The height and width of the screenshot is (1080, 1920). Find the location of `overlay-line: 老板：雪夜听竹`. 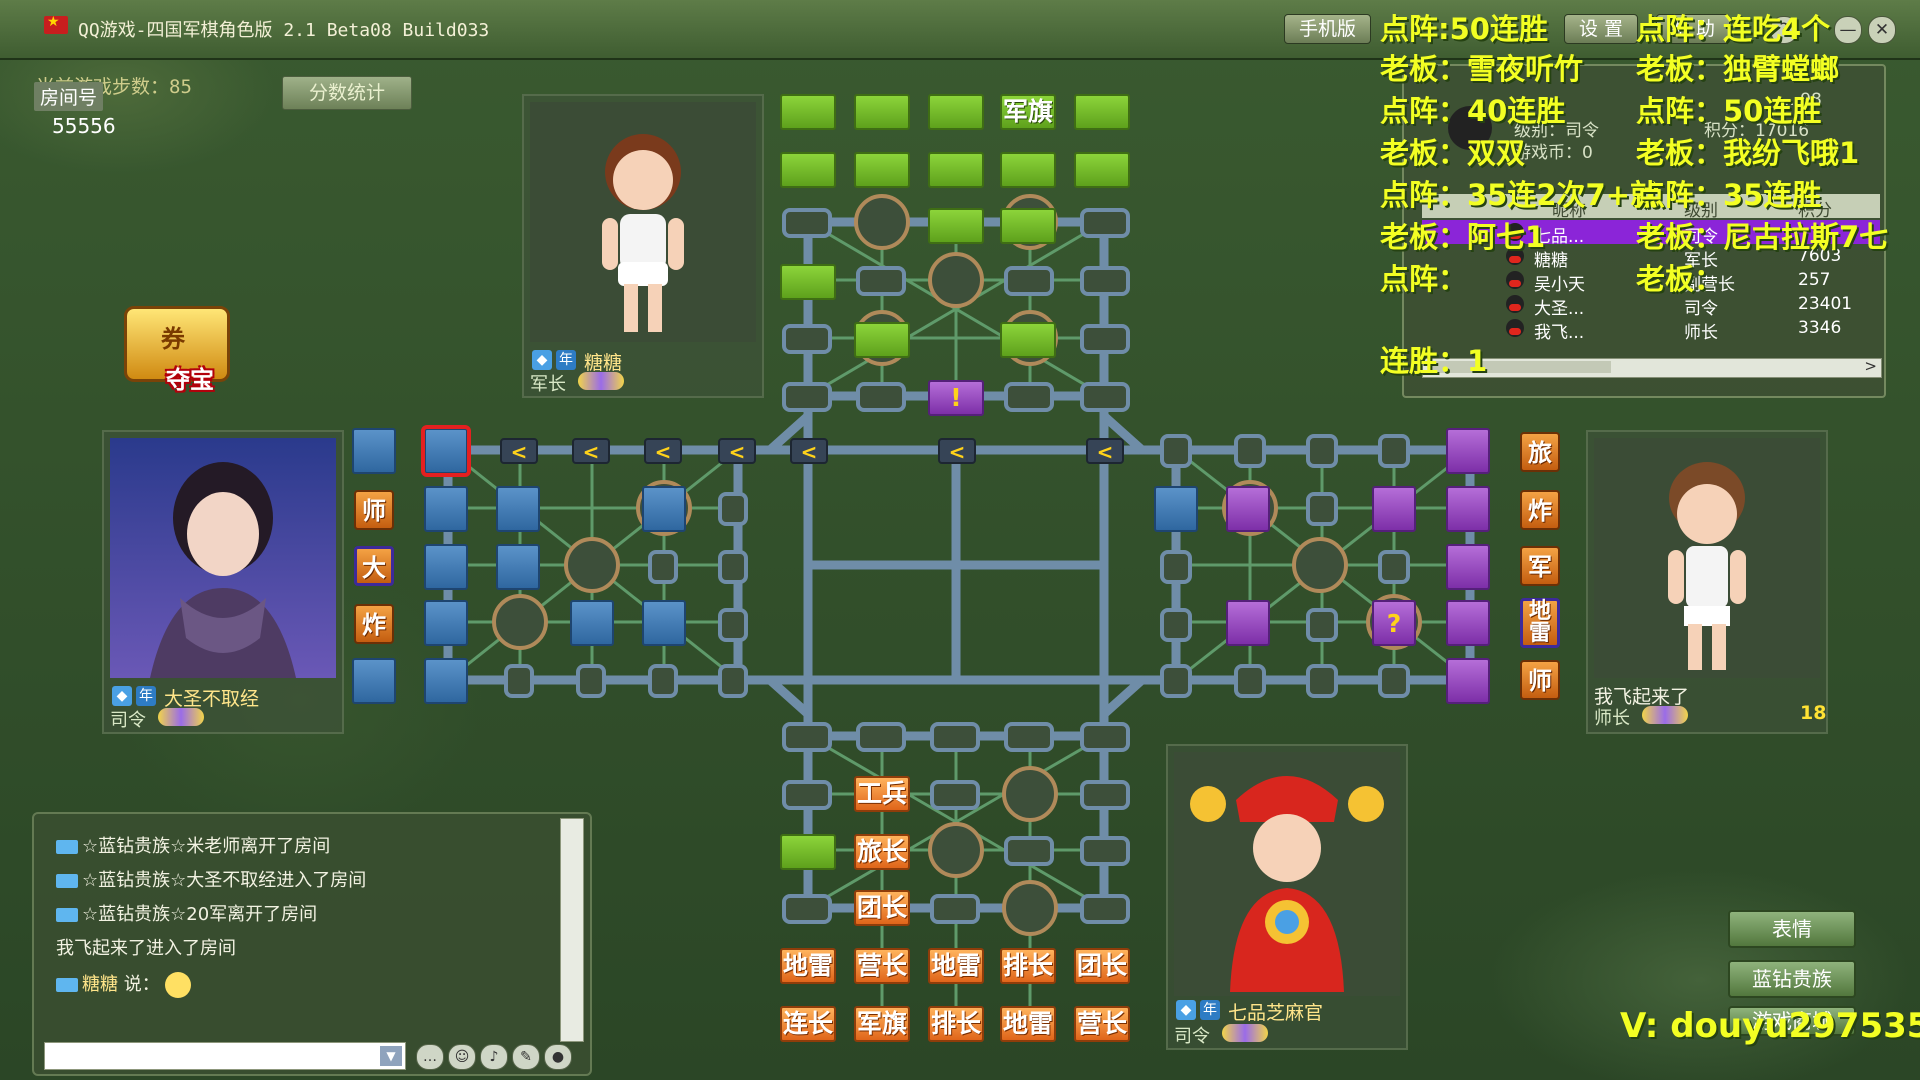

overlay-line: 老板：雪夜听竹 is located at coordinates (1482, 69).